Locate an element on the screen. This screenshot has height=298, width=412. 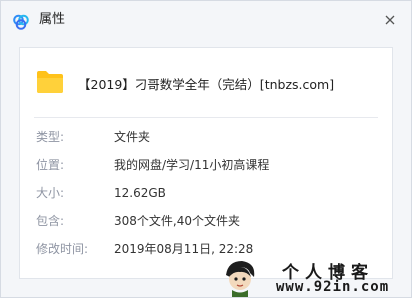
titlebar: 属性 is located at coordinates (206, 20).